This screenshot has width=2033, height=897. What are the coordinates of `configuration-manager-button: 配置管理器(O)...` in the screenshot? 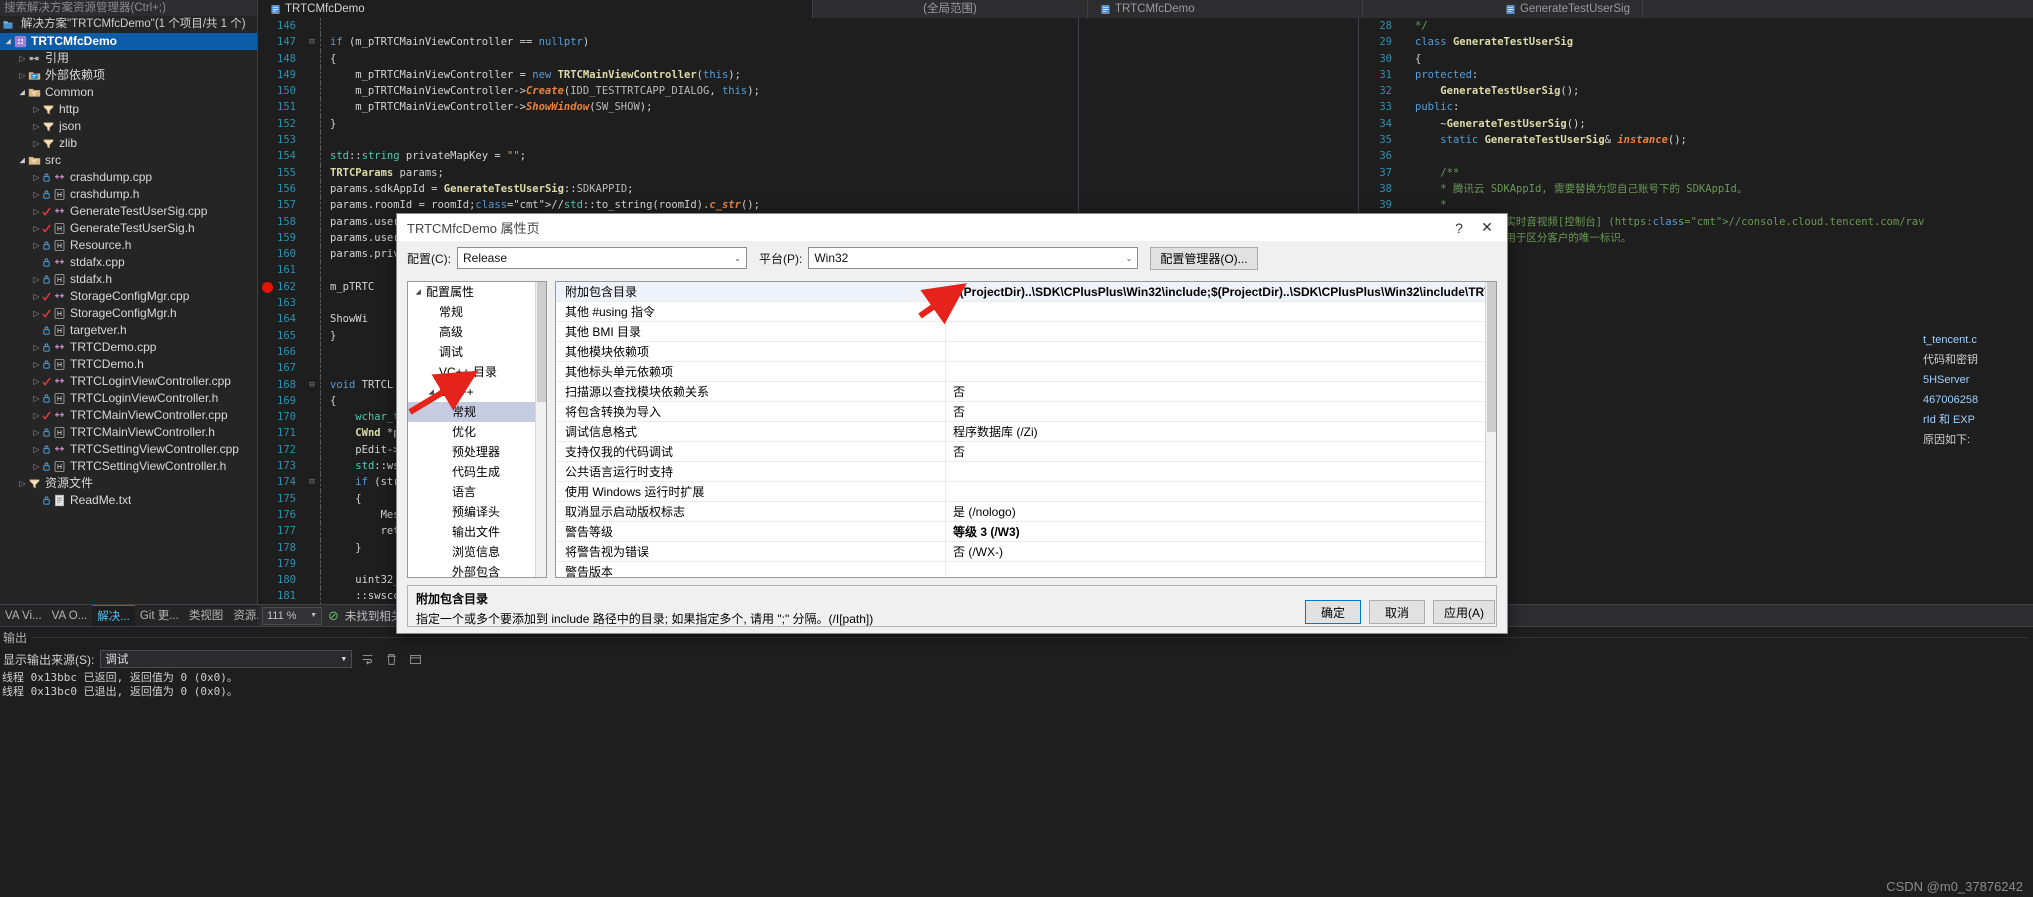 It's located at (1204, 258).